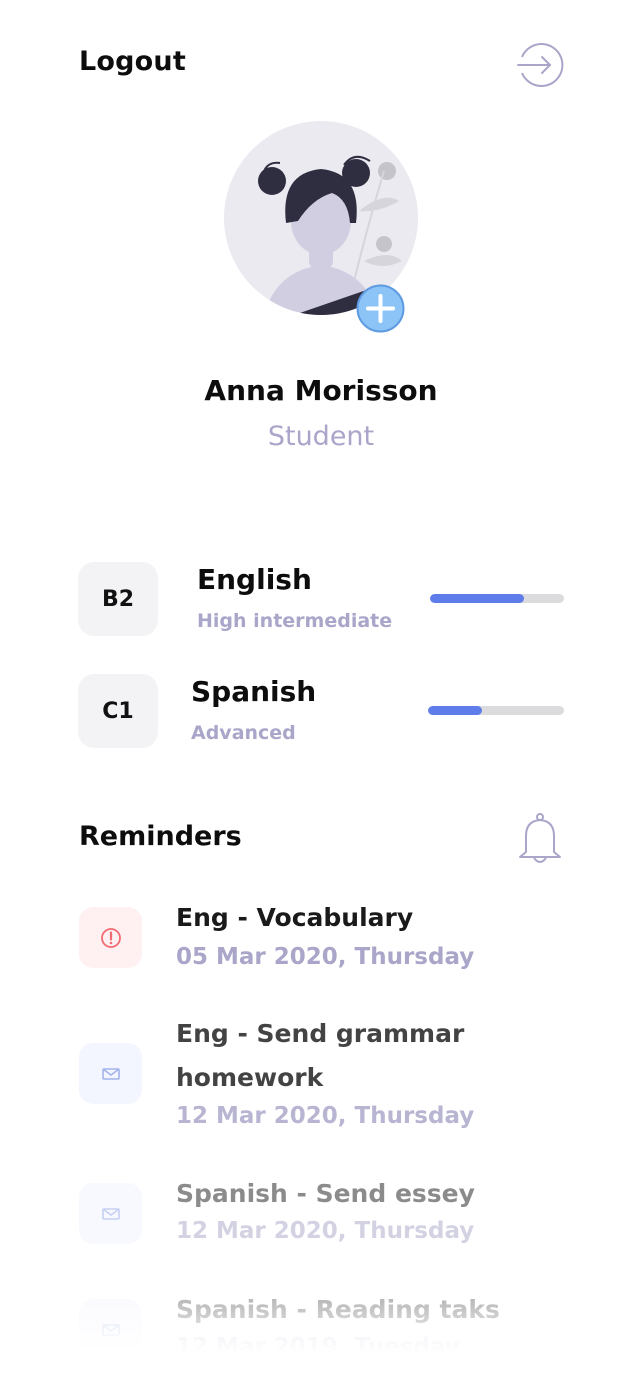 Image resolution: width=628 pixels, height=1376 pixels. What do you see at coordinates (110, 937) in the screenshot?
I see `alert-icon` at bounding box center [110, 937].